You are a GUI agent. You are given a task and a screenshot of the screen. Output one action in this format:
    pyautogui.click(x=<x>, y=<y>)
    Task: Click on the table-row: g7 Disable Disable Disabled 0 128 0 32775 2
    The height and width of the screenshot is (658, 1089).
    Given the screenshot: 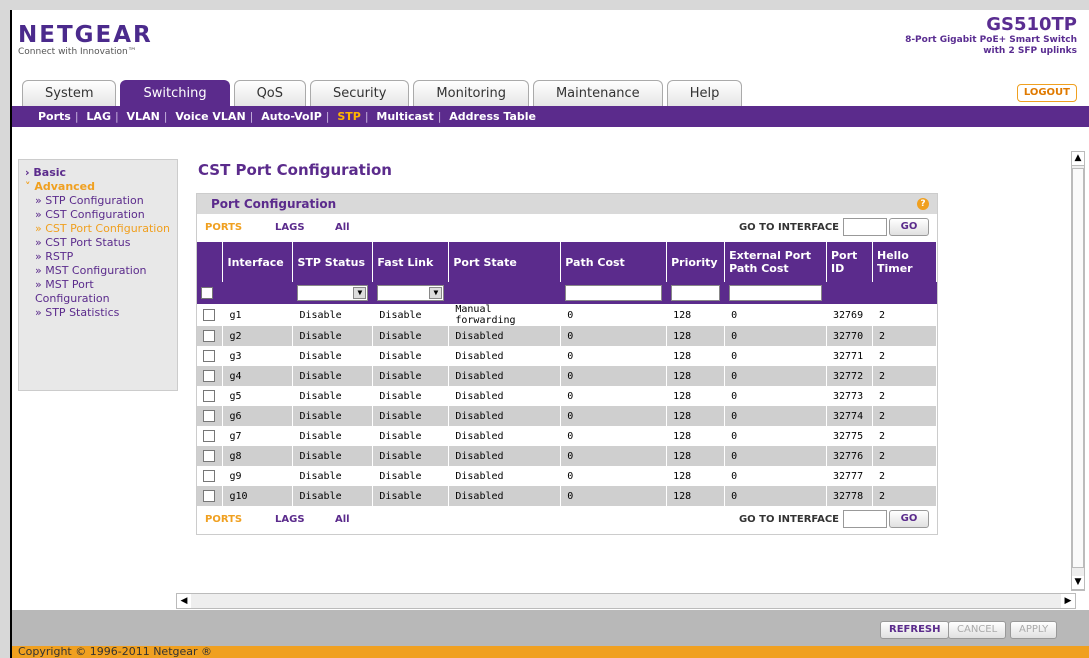 What is the action you would take?
    pyautogui.click(x=567, y=436)
    